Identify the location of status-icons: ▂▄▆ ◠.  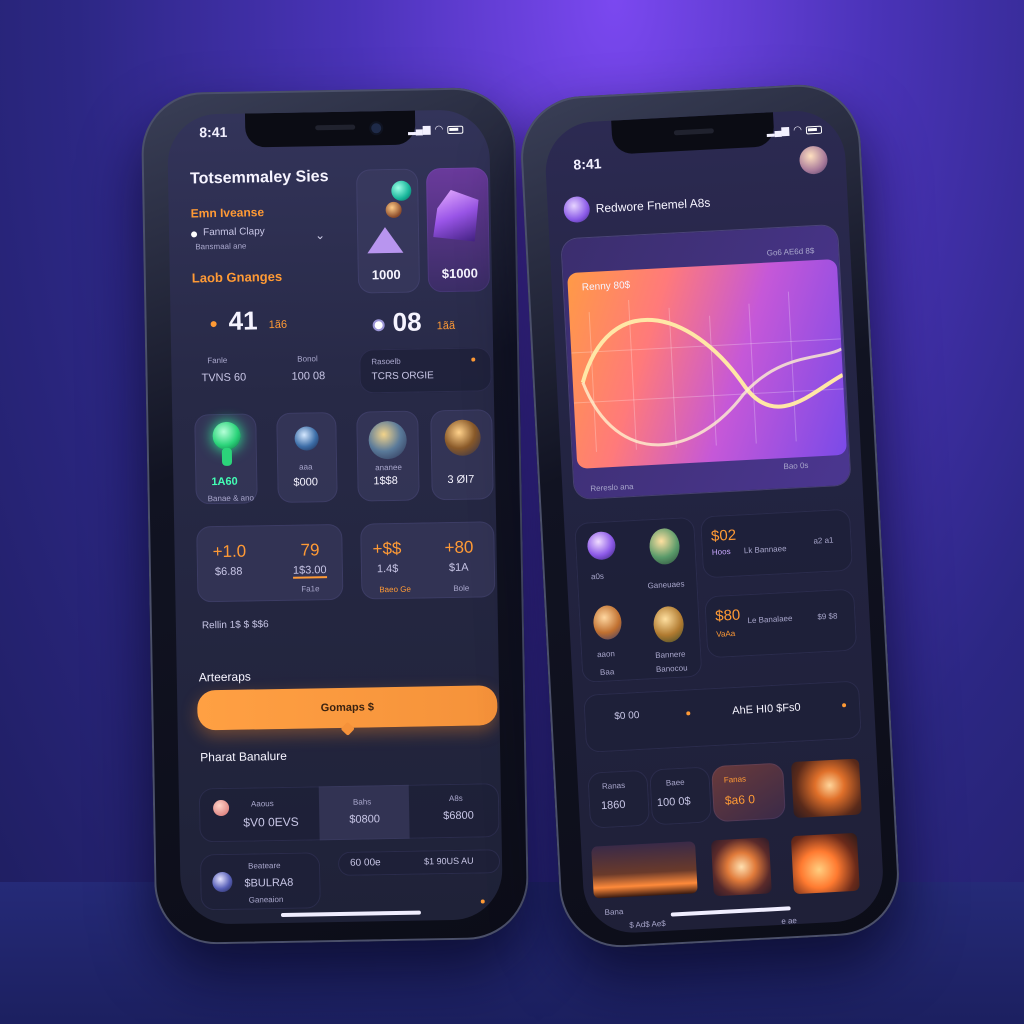
(794, 131).